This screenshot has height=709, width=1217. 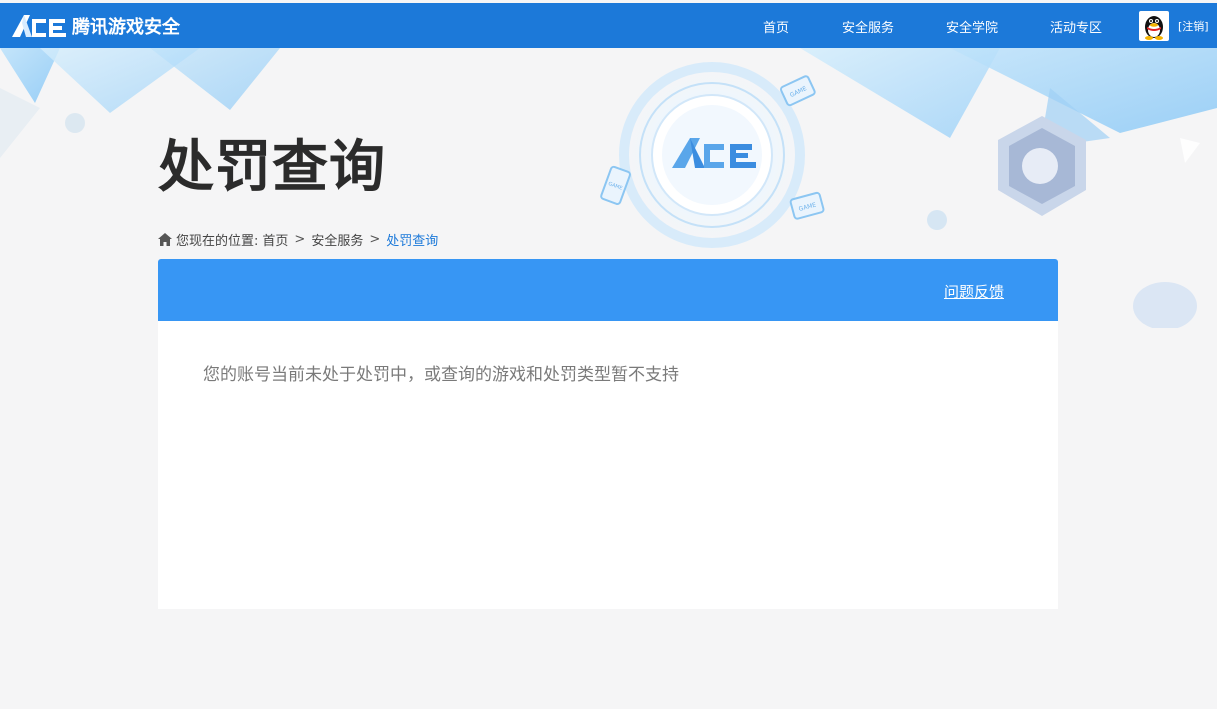 I want to click on nav-security-services: 安全服务, so click(x=868, y=26).